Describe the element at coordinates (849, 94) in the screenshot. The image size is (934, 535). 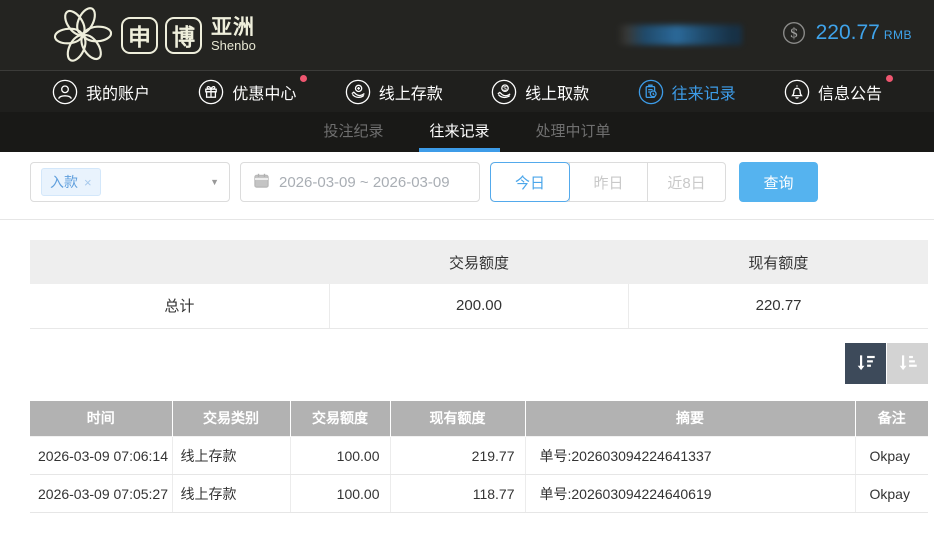
I see `nav-label: 信息公告` at that location.